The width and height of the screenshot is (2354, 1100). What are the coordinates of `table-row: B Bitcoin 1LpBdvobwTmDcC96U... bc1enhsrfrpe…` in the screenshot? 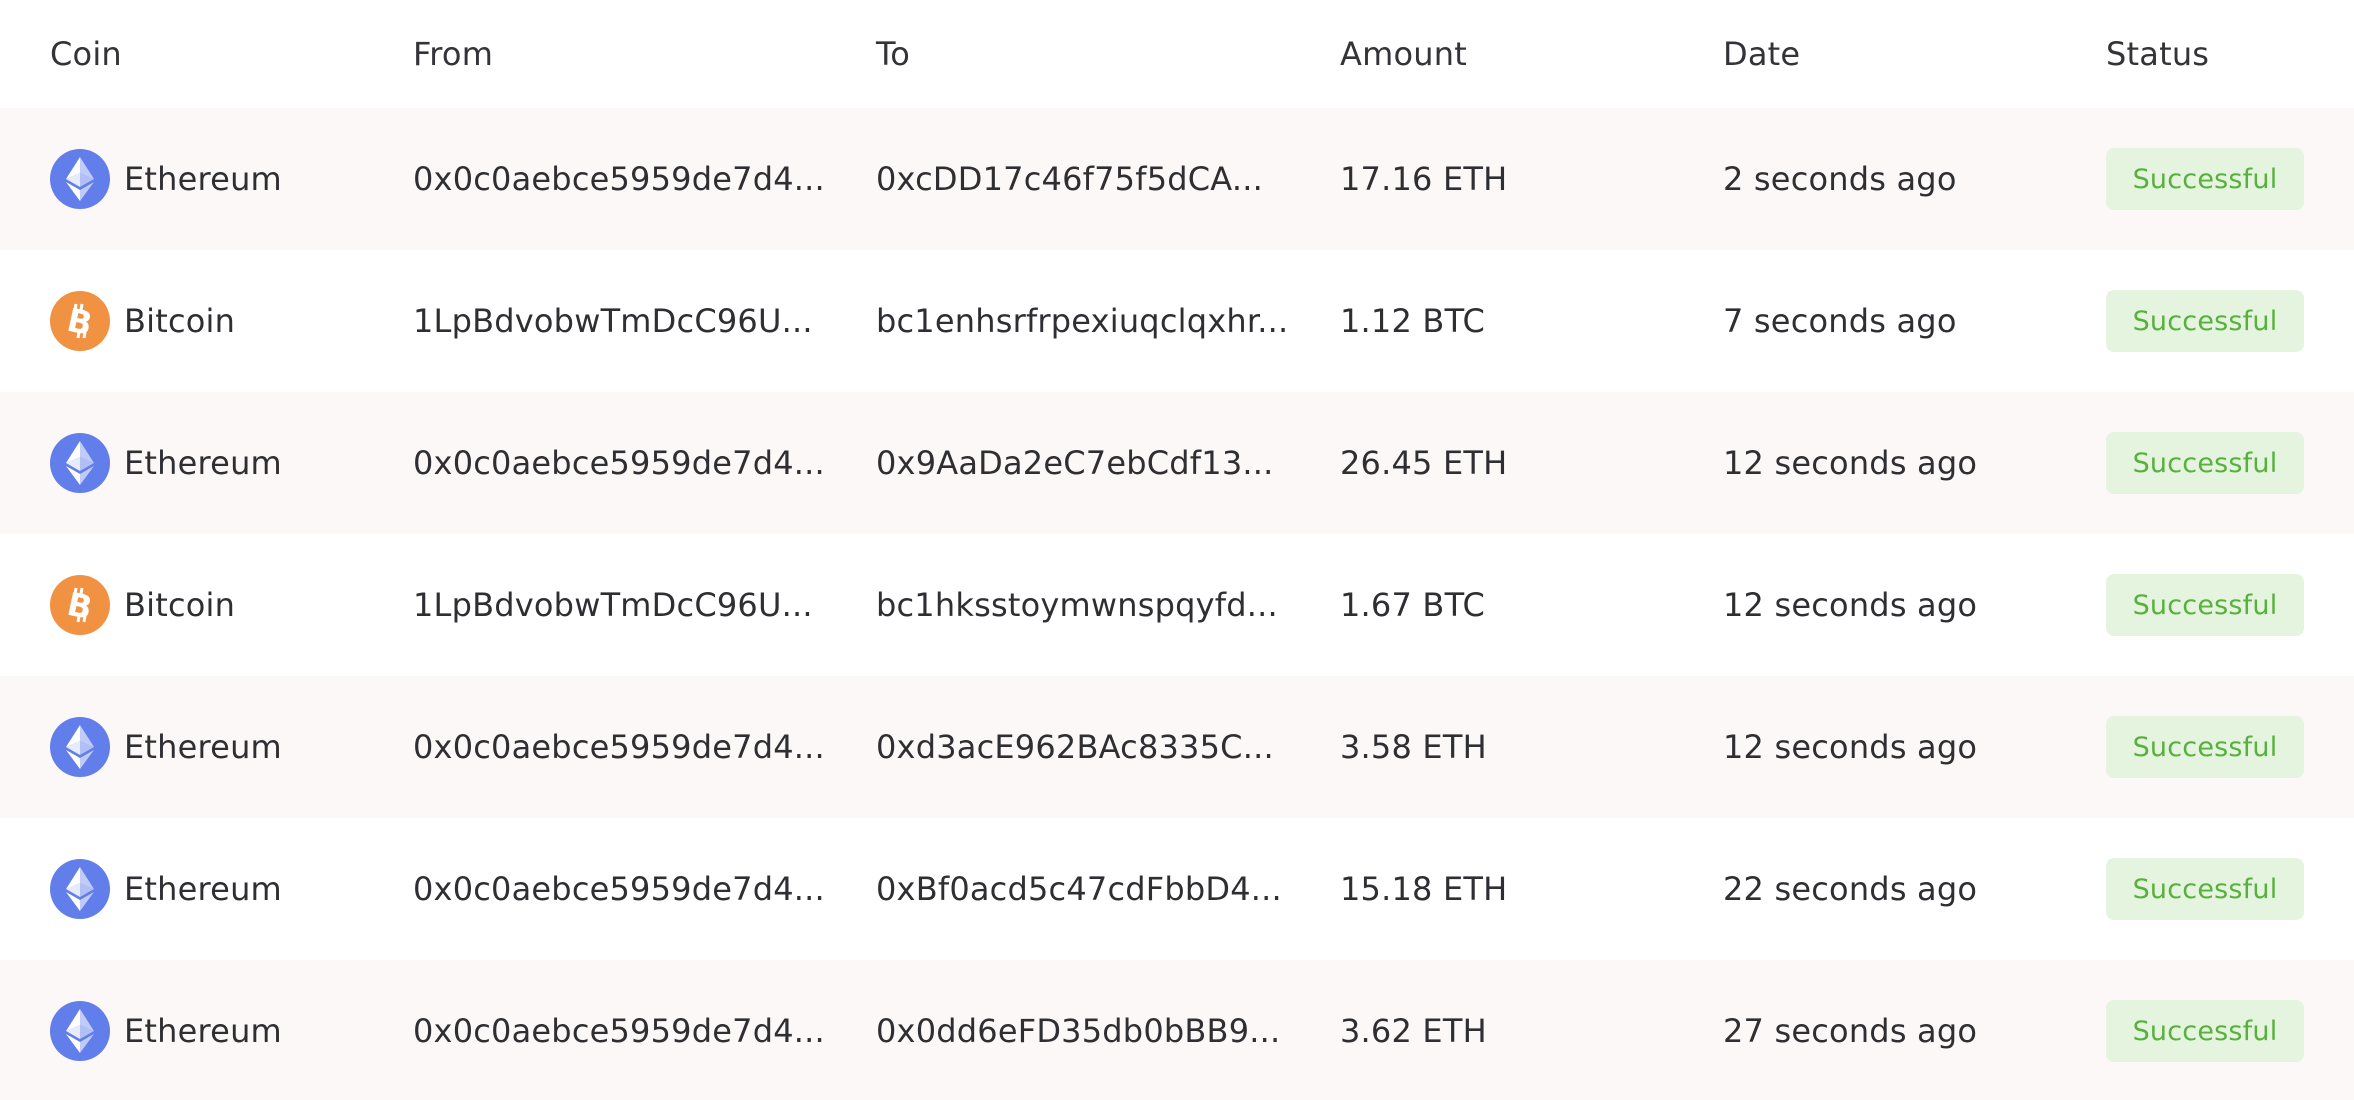 It's located at (1177, 321).